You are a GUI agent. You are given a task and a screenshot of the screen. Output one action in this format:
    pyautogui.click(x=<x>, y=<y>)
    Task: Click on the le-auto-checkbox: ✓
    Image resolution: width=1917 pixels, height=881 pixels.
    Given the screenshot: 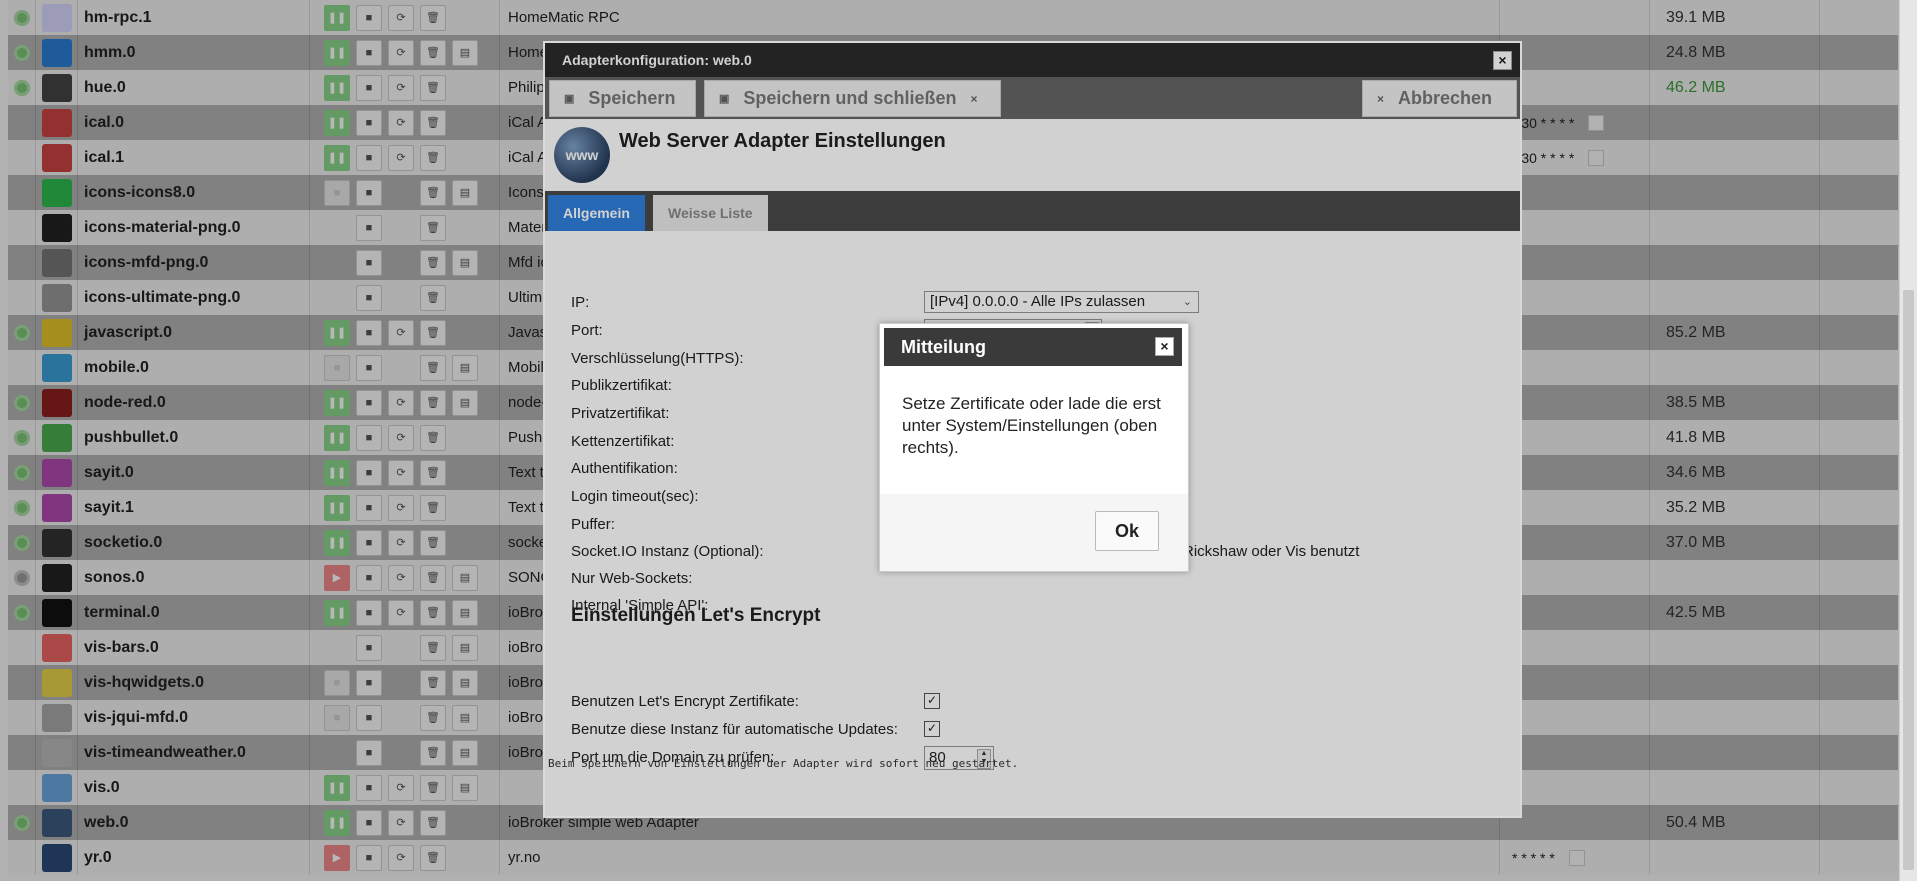 What is the action you would take?
    pyautogui.click(x=932, y=729)
    